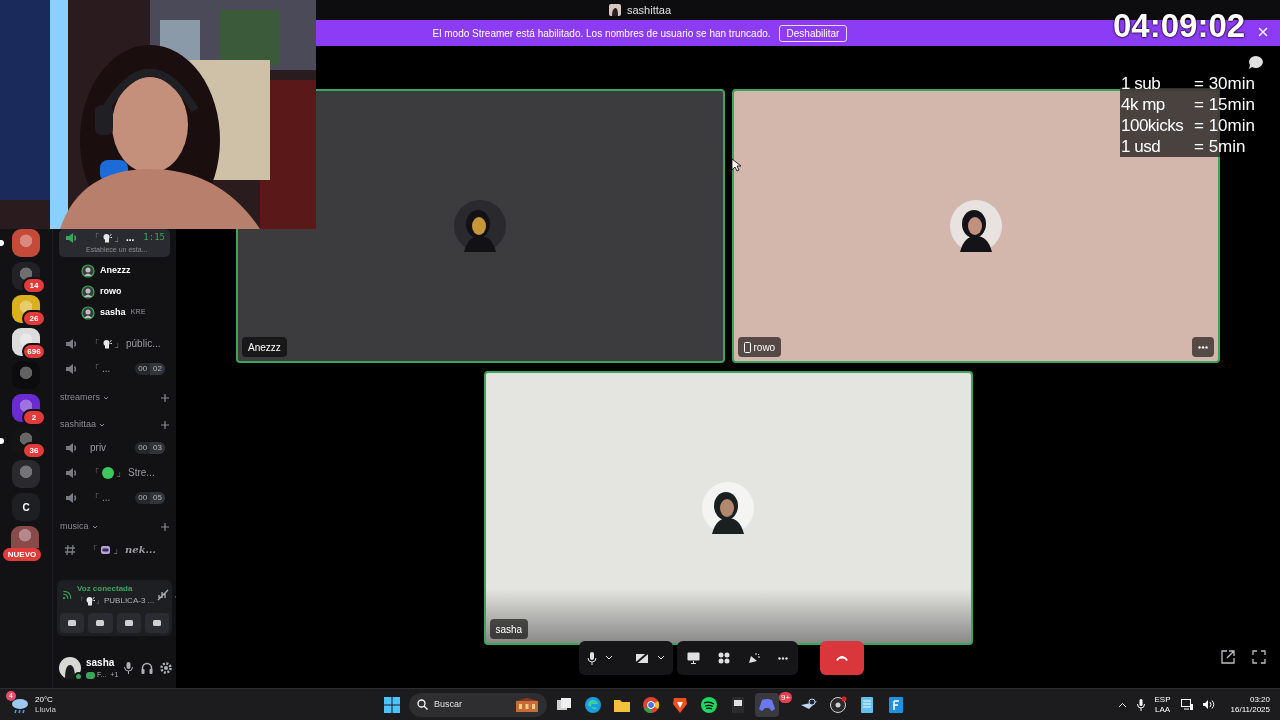  I want to click on banner-text: El modo Streamer está habilitado. Los nombres de usuario se han truncado., so click(601, 33).